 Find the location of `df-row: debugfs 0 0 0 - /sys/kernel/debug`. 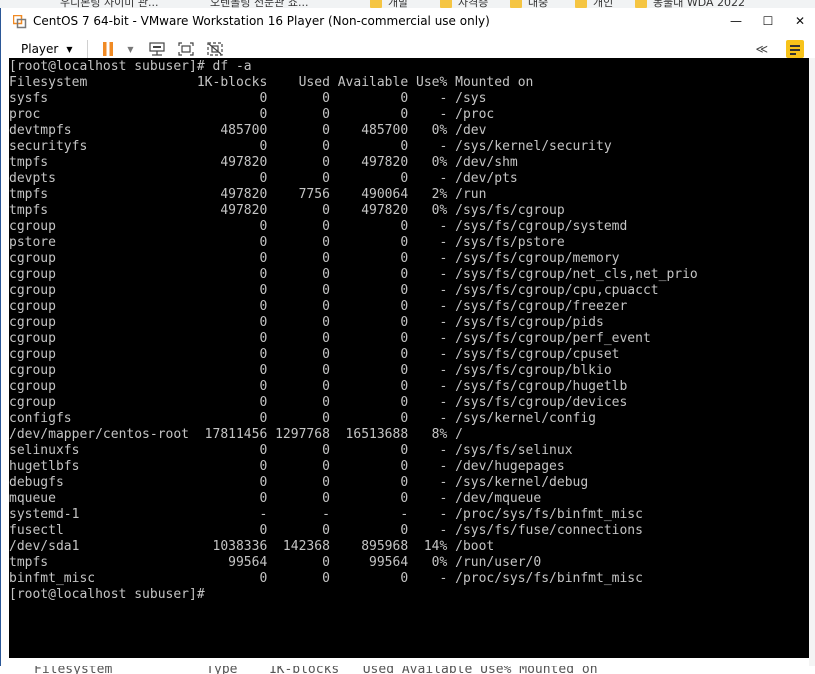

df-row: debugfs 0 0 0 - /sys/kernel/debug is located at coordinates (299, 482).